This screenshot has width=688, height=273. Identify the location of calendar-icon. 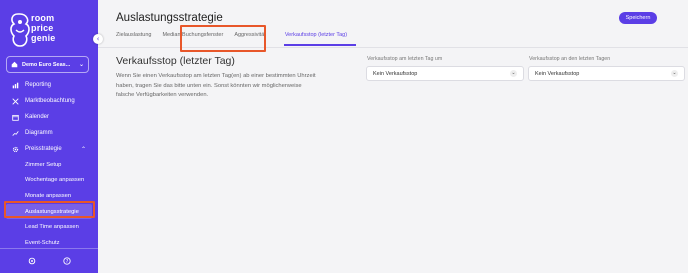
(15, 117).